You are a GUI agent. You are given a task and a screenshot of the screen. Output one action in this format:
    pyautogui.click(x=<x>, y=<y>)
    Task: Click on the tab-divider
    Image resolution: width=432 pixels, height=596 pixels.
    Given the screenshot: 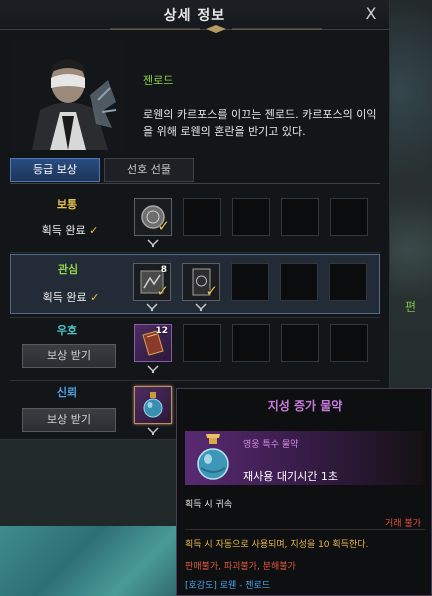 What is the action you would take?
    pyautogui.click(x=195, y=183)
    